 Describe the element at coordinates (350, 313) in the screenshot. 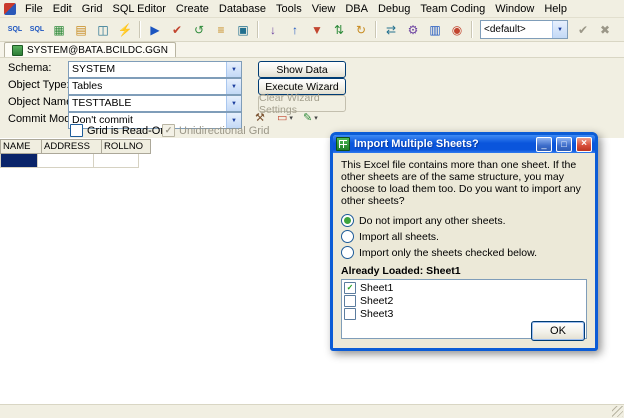

I see `sheet3-checkbox` at that location.